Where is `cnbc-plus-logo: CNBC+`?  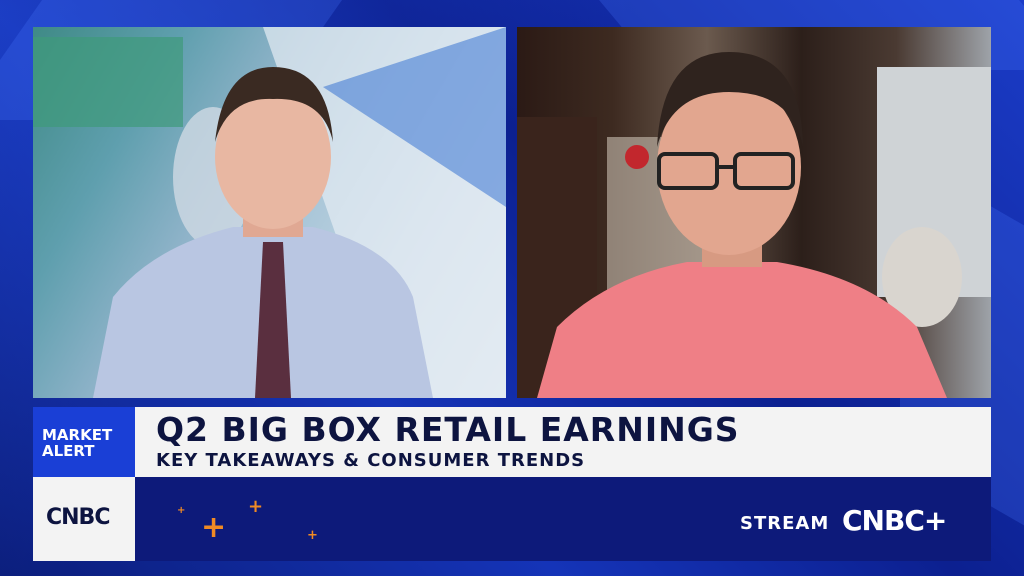
cnbc-plus-logo: CNBC+ is located at coordinates (894, 520).